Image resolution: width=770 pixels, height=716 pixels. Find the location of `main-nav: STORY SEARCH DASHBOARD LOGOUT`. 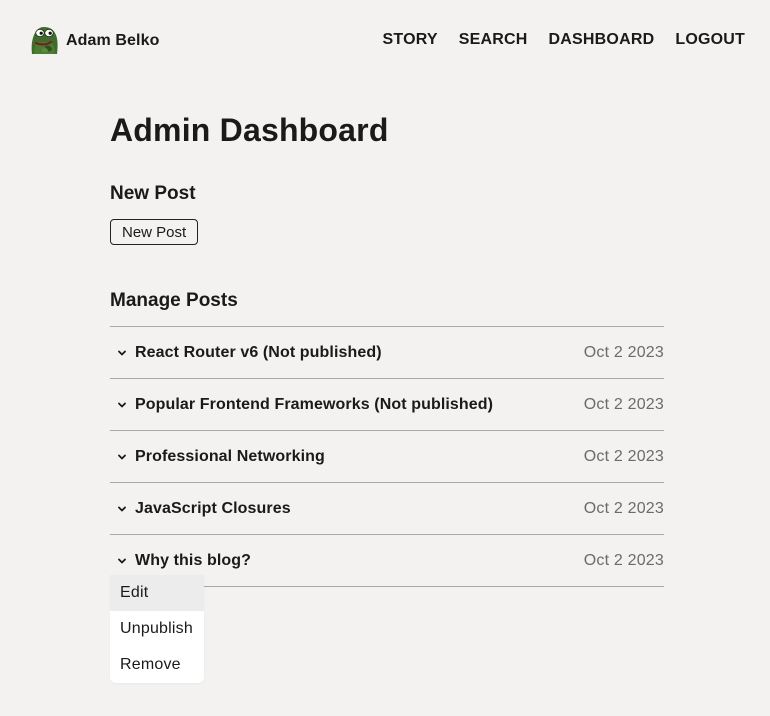

main-nav: STORY SEARCH DASHBOARD LOGOUT is located at coordinates (564, 40).